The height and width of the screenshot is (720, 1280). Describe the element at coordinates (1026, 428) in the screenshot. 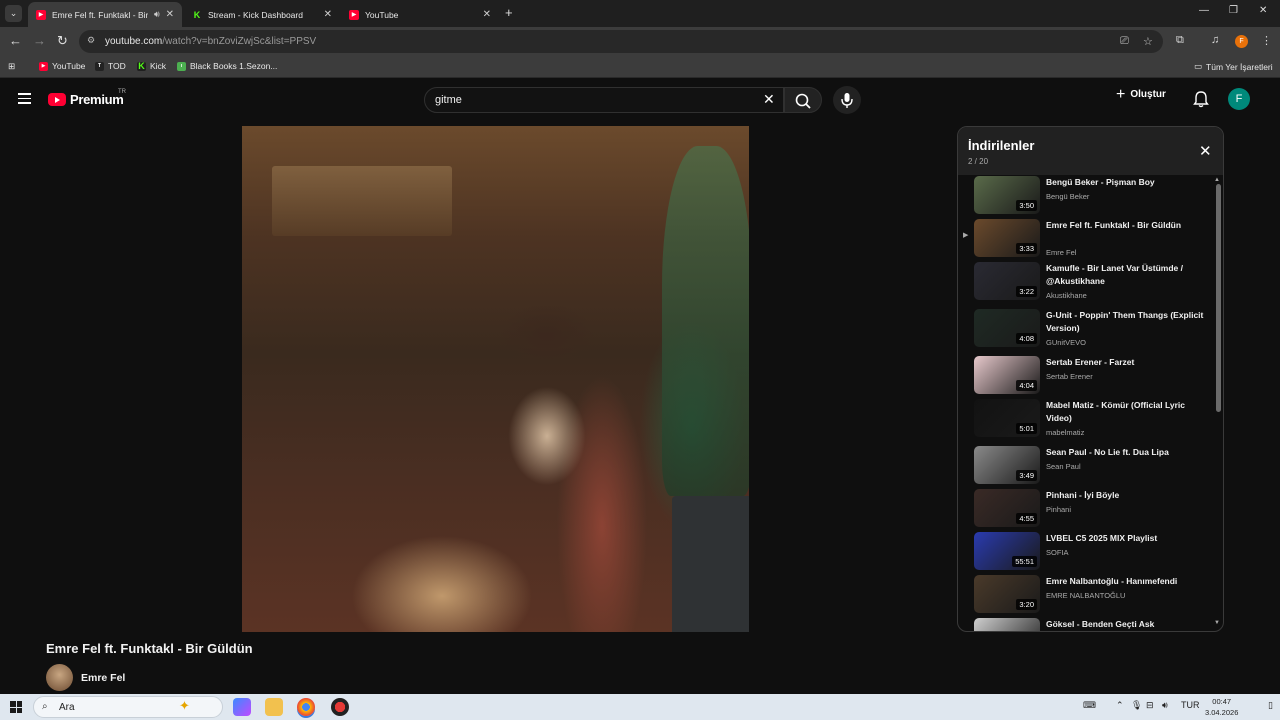

I see `duration-badge: 5:01` at that location.